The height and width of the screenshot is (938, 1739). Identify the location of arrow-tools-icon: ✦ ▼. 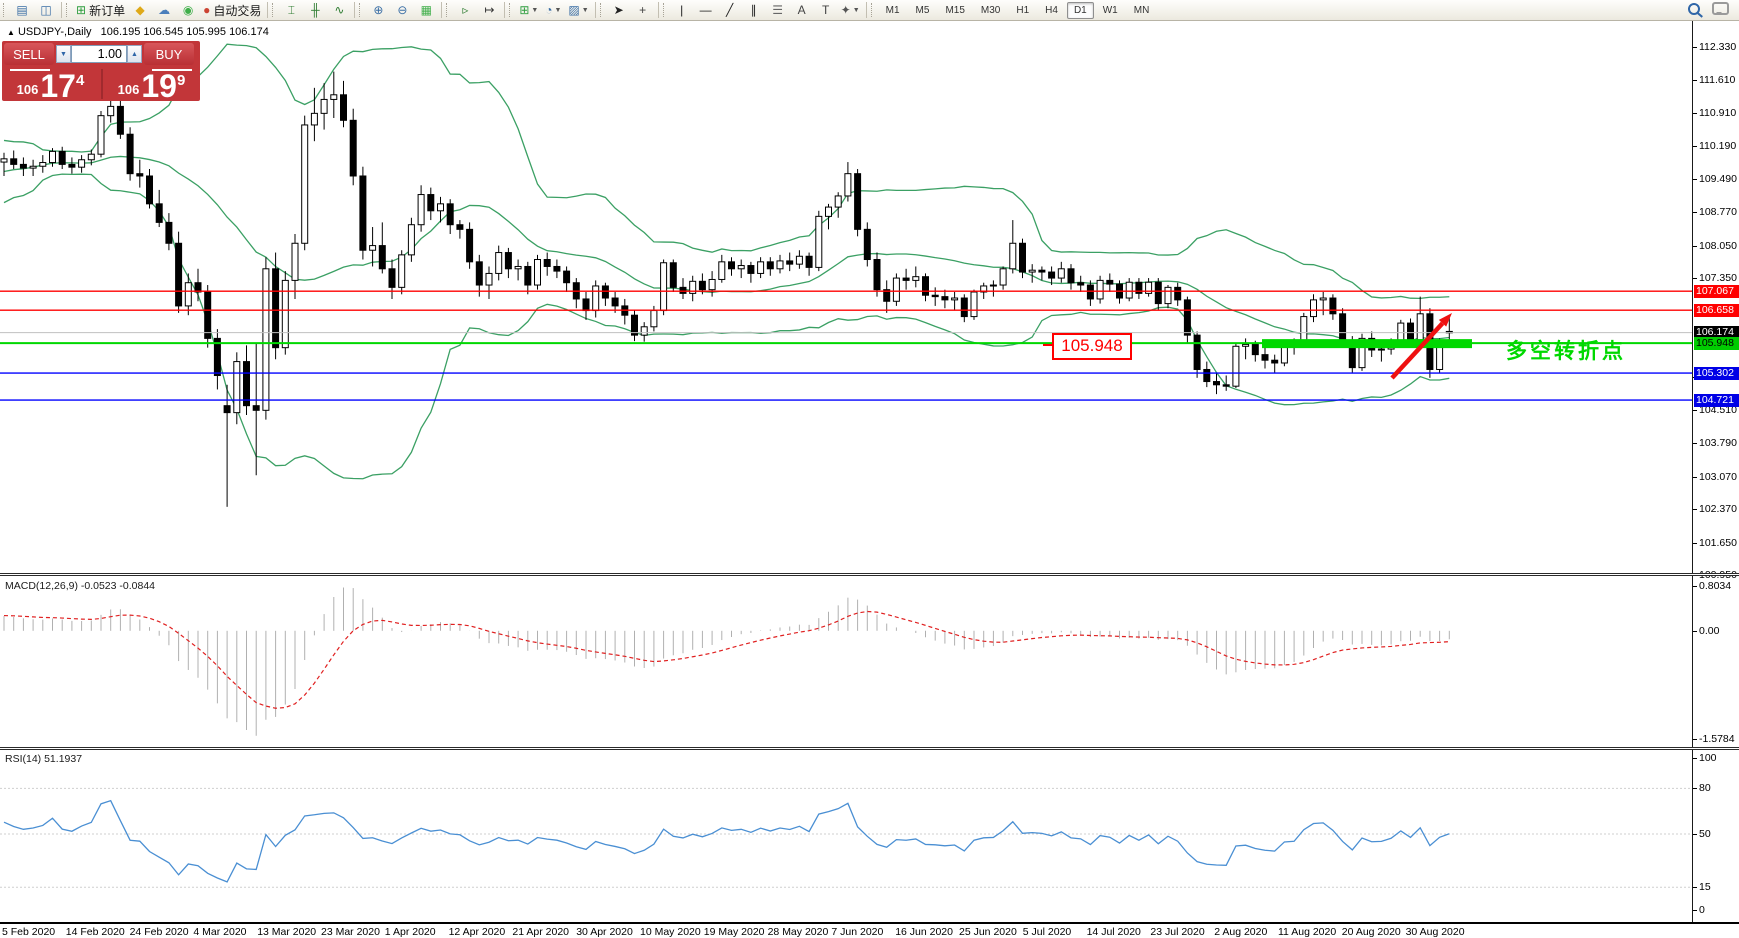
(850, 10).